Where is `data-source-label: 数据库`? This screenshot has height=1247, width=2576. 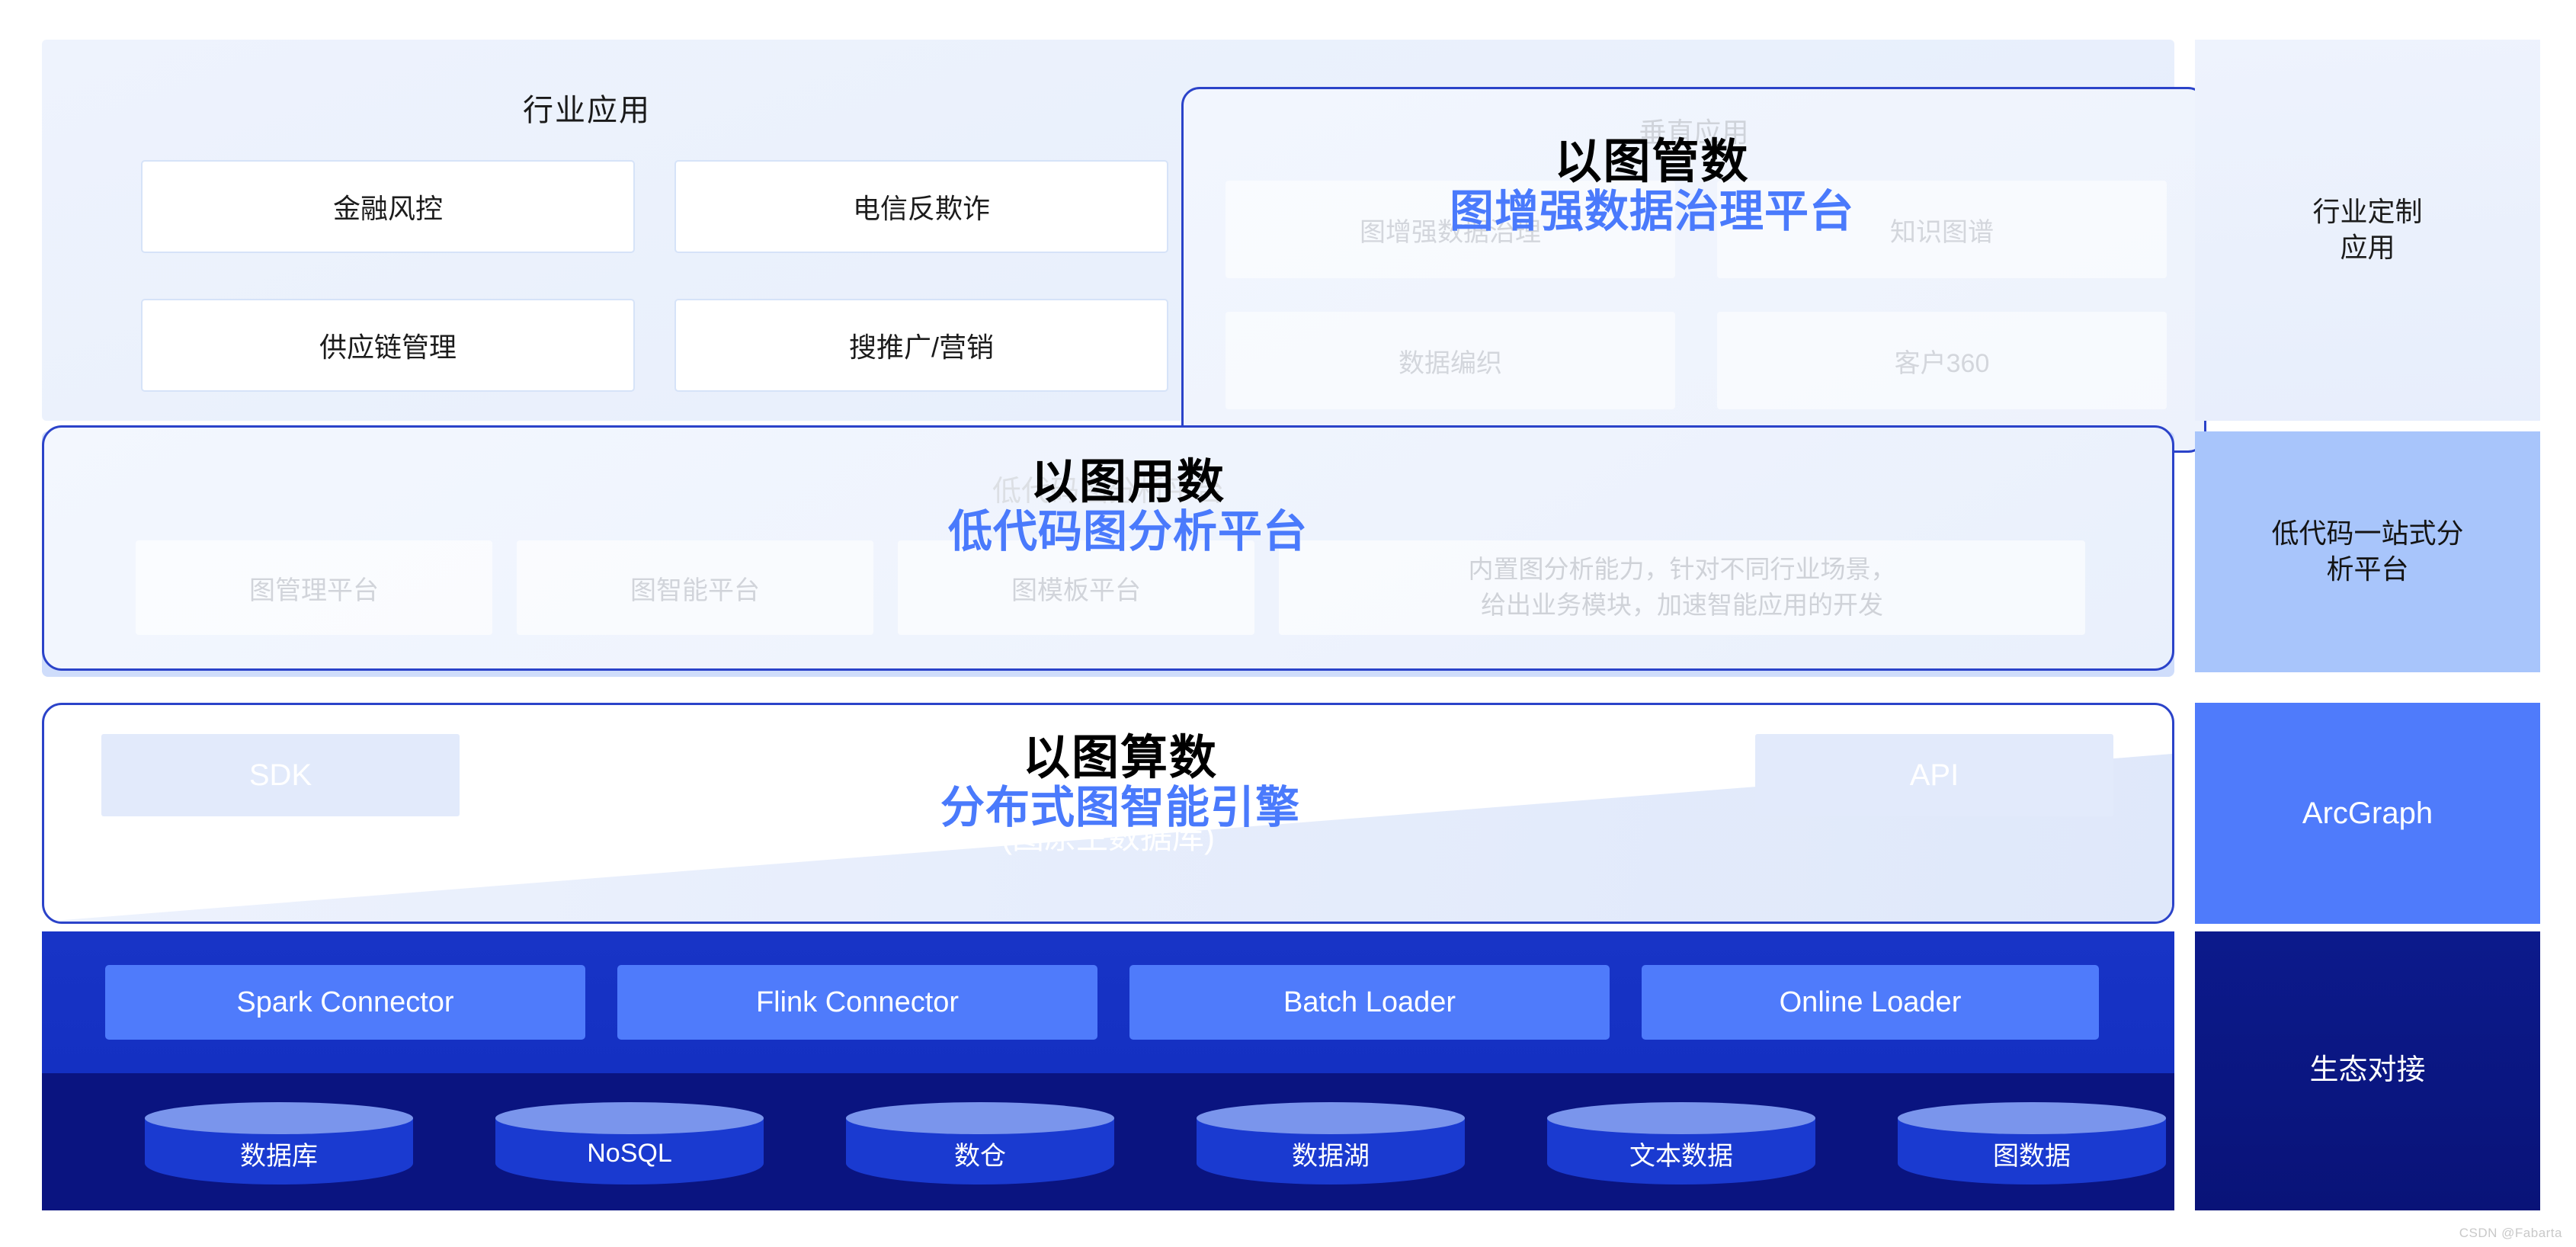
data-source-label: 数据库 is located at coordinates (279, 1156).